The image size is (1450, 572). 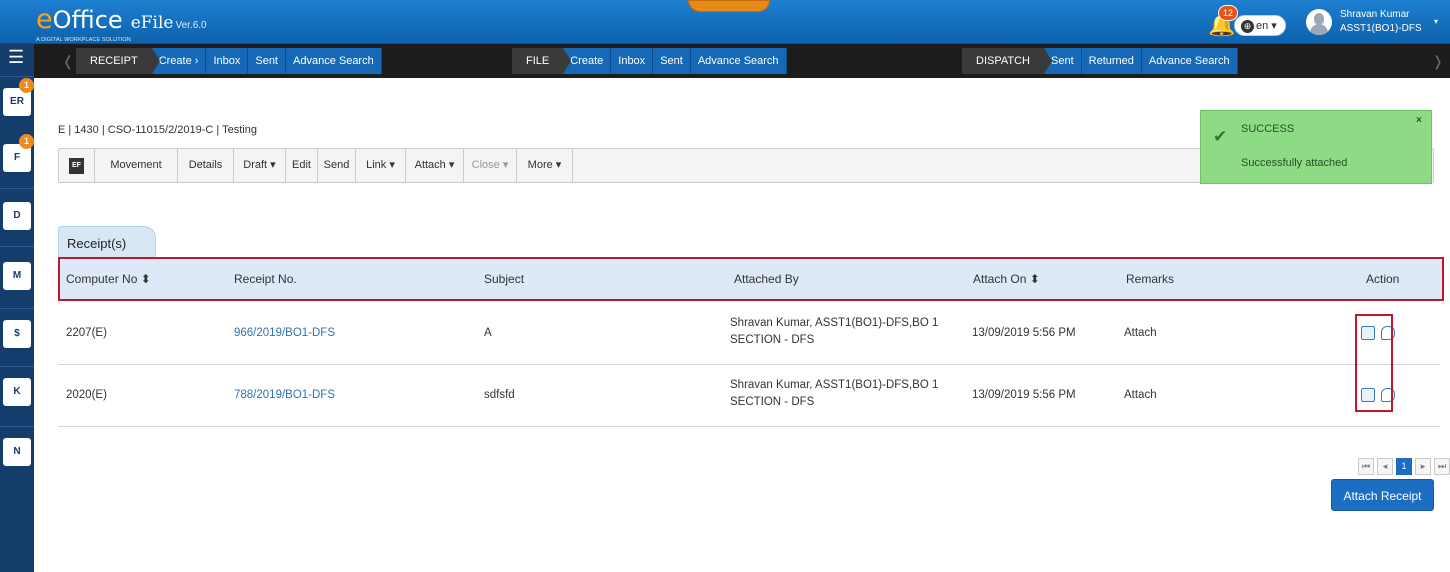 I want to click on nav-receipt-advance-search: Advance Search, so click(x=334, y=61).